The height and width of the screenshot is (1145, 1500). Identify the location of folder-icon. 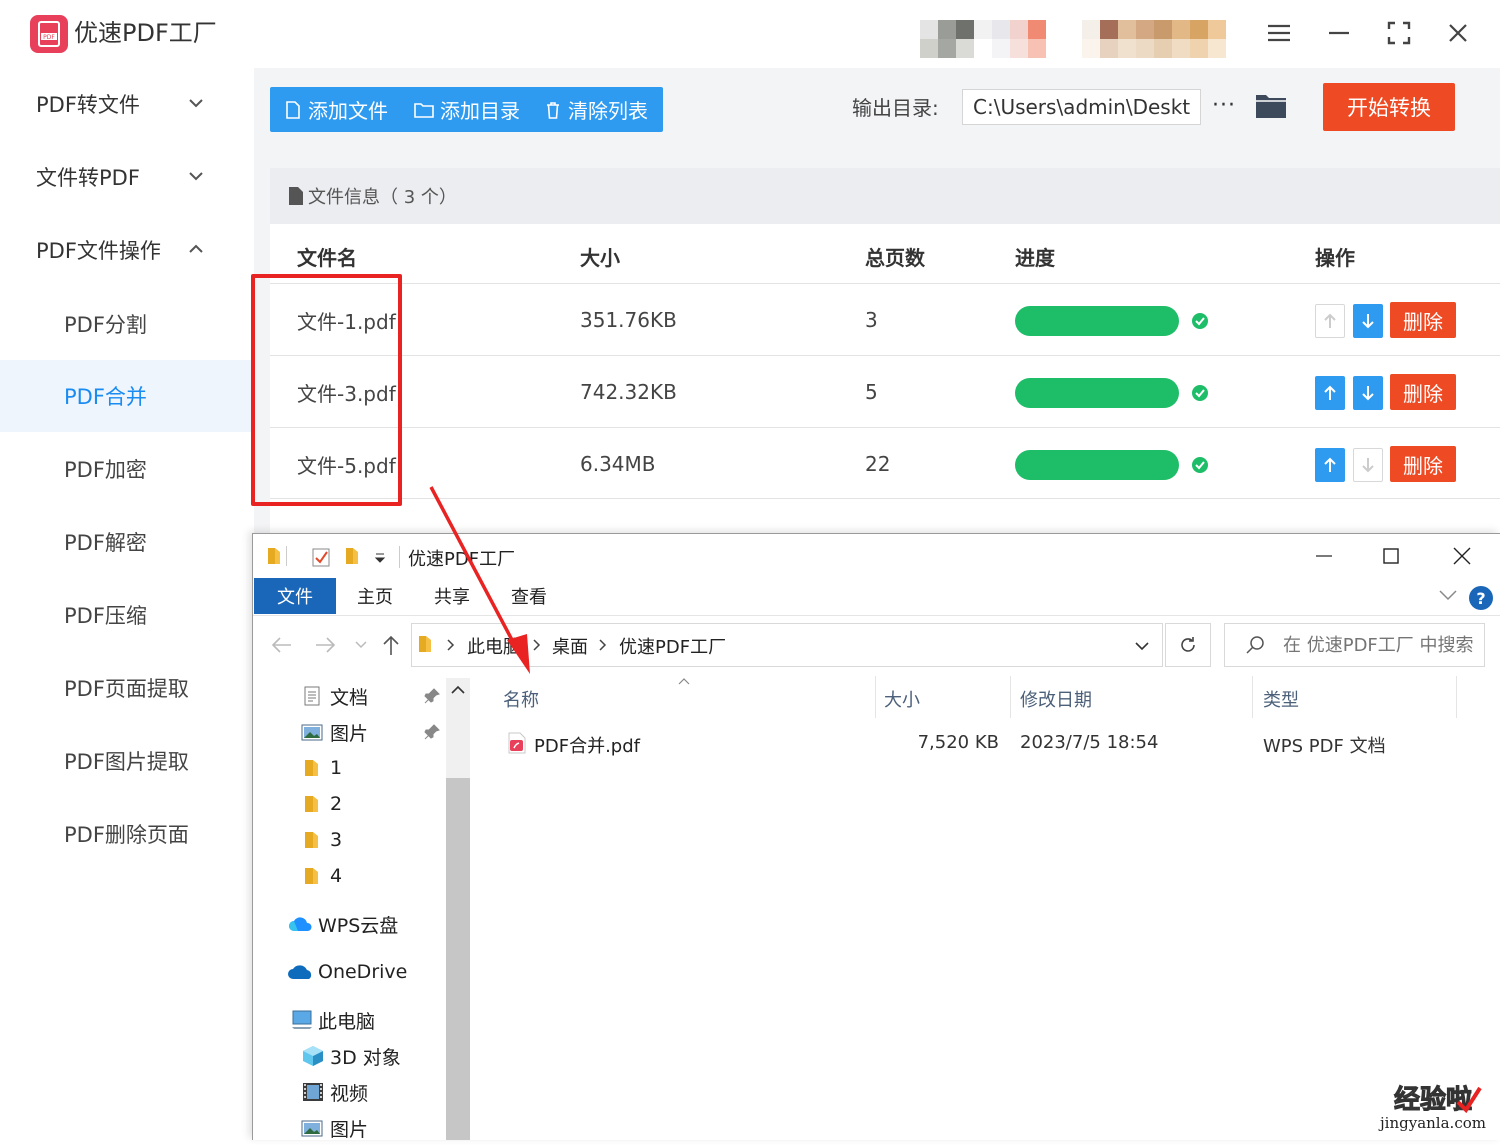
(274, 556).